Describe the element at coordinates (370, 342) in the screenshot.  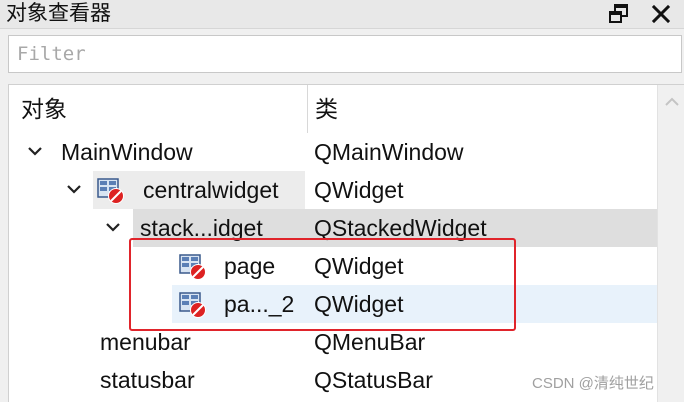
I see `object-class: QMenuBar` at that location.